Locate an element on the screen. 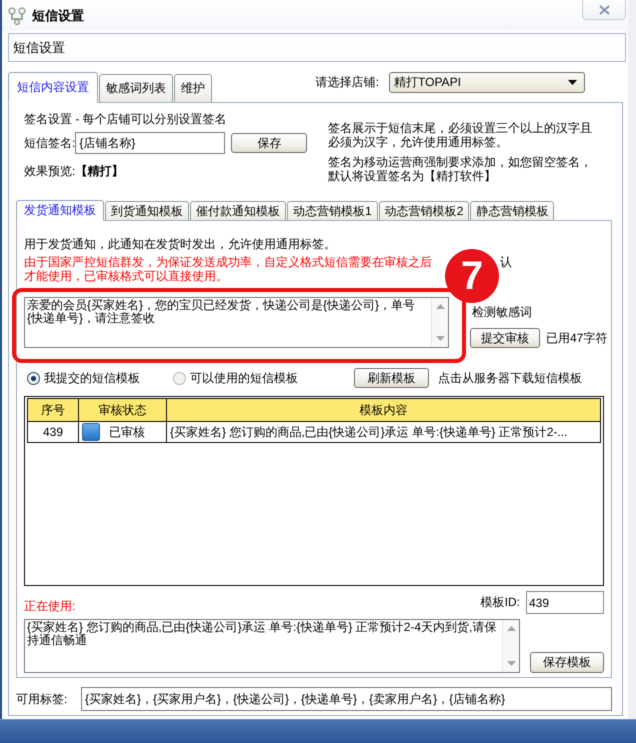  field-label: 模板ID: is located at coordinates (500, 602).